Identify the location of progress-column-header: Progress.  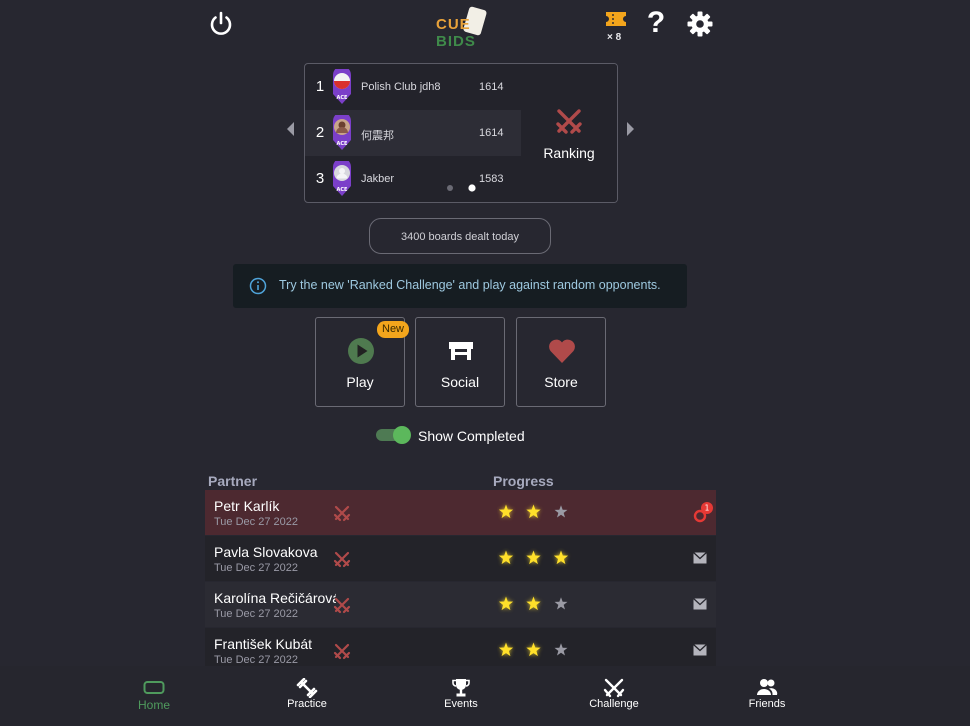
(523, 481).